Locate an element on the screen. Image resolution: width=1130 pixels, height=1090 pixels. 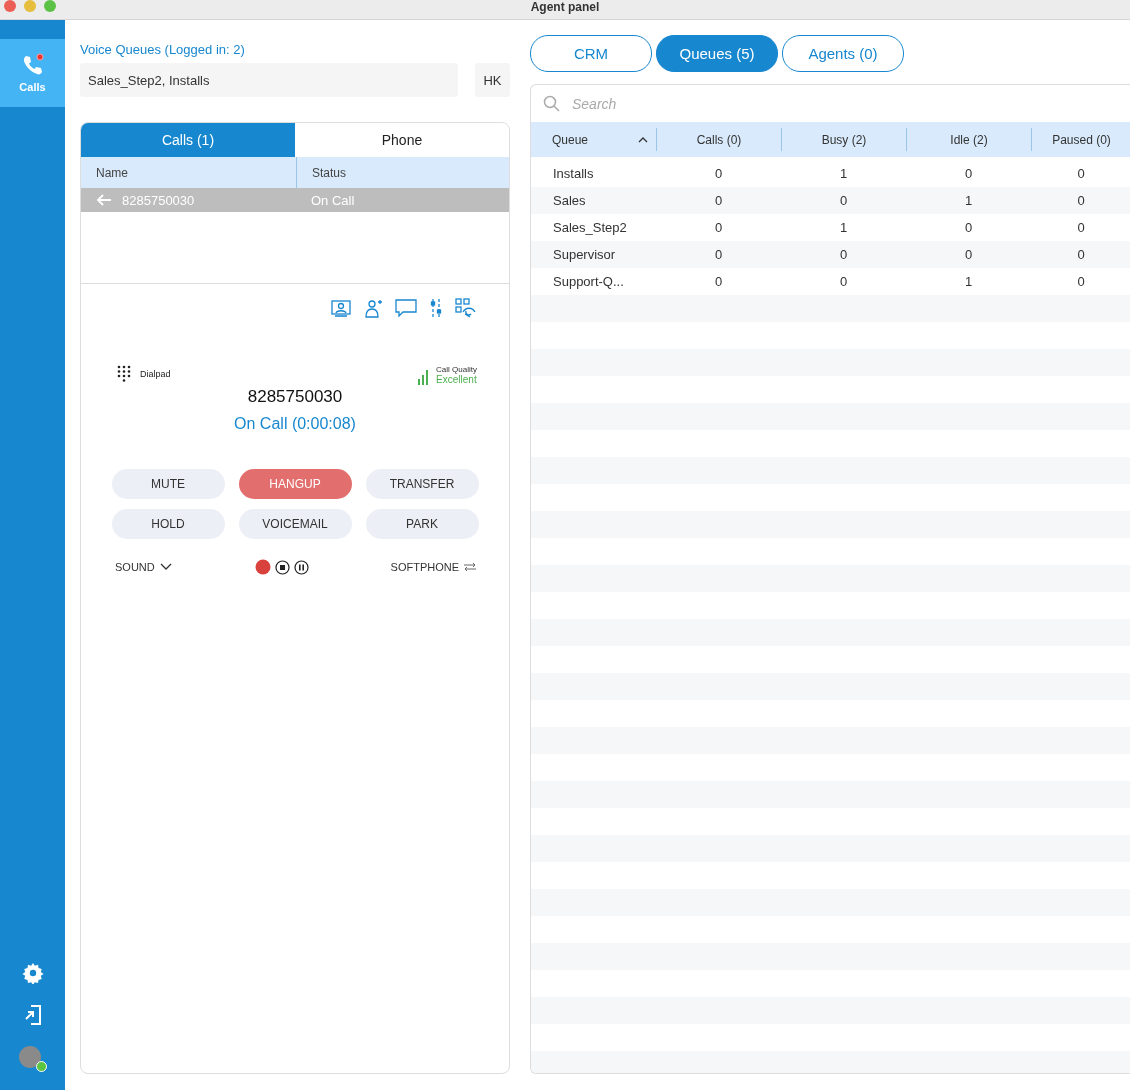
sound-dropdown: SOUND is located at coordinates (144, 567).